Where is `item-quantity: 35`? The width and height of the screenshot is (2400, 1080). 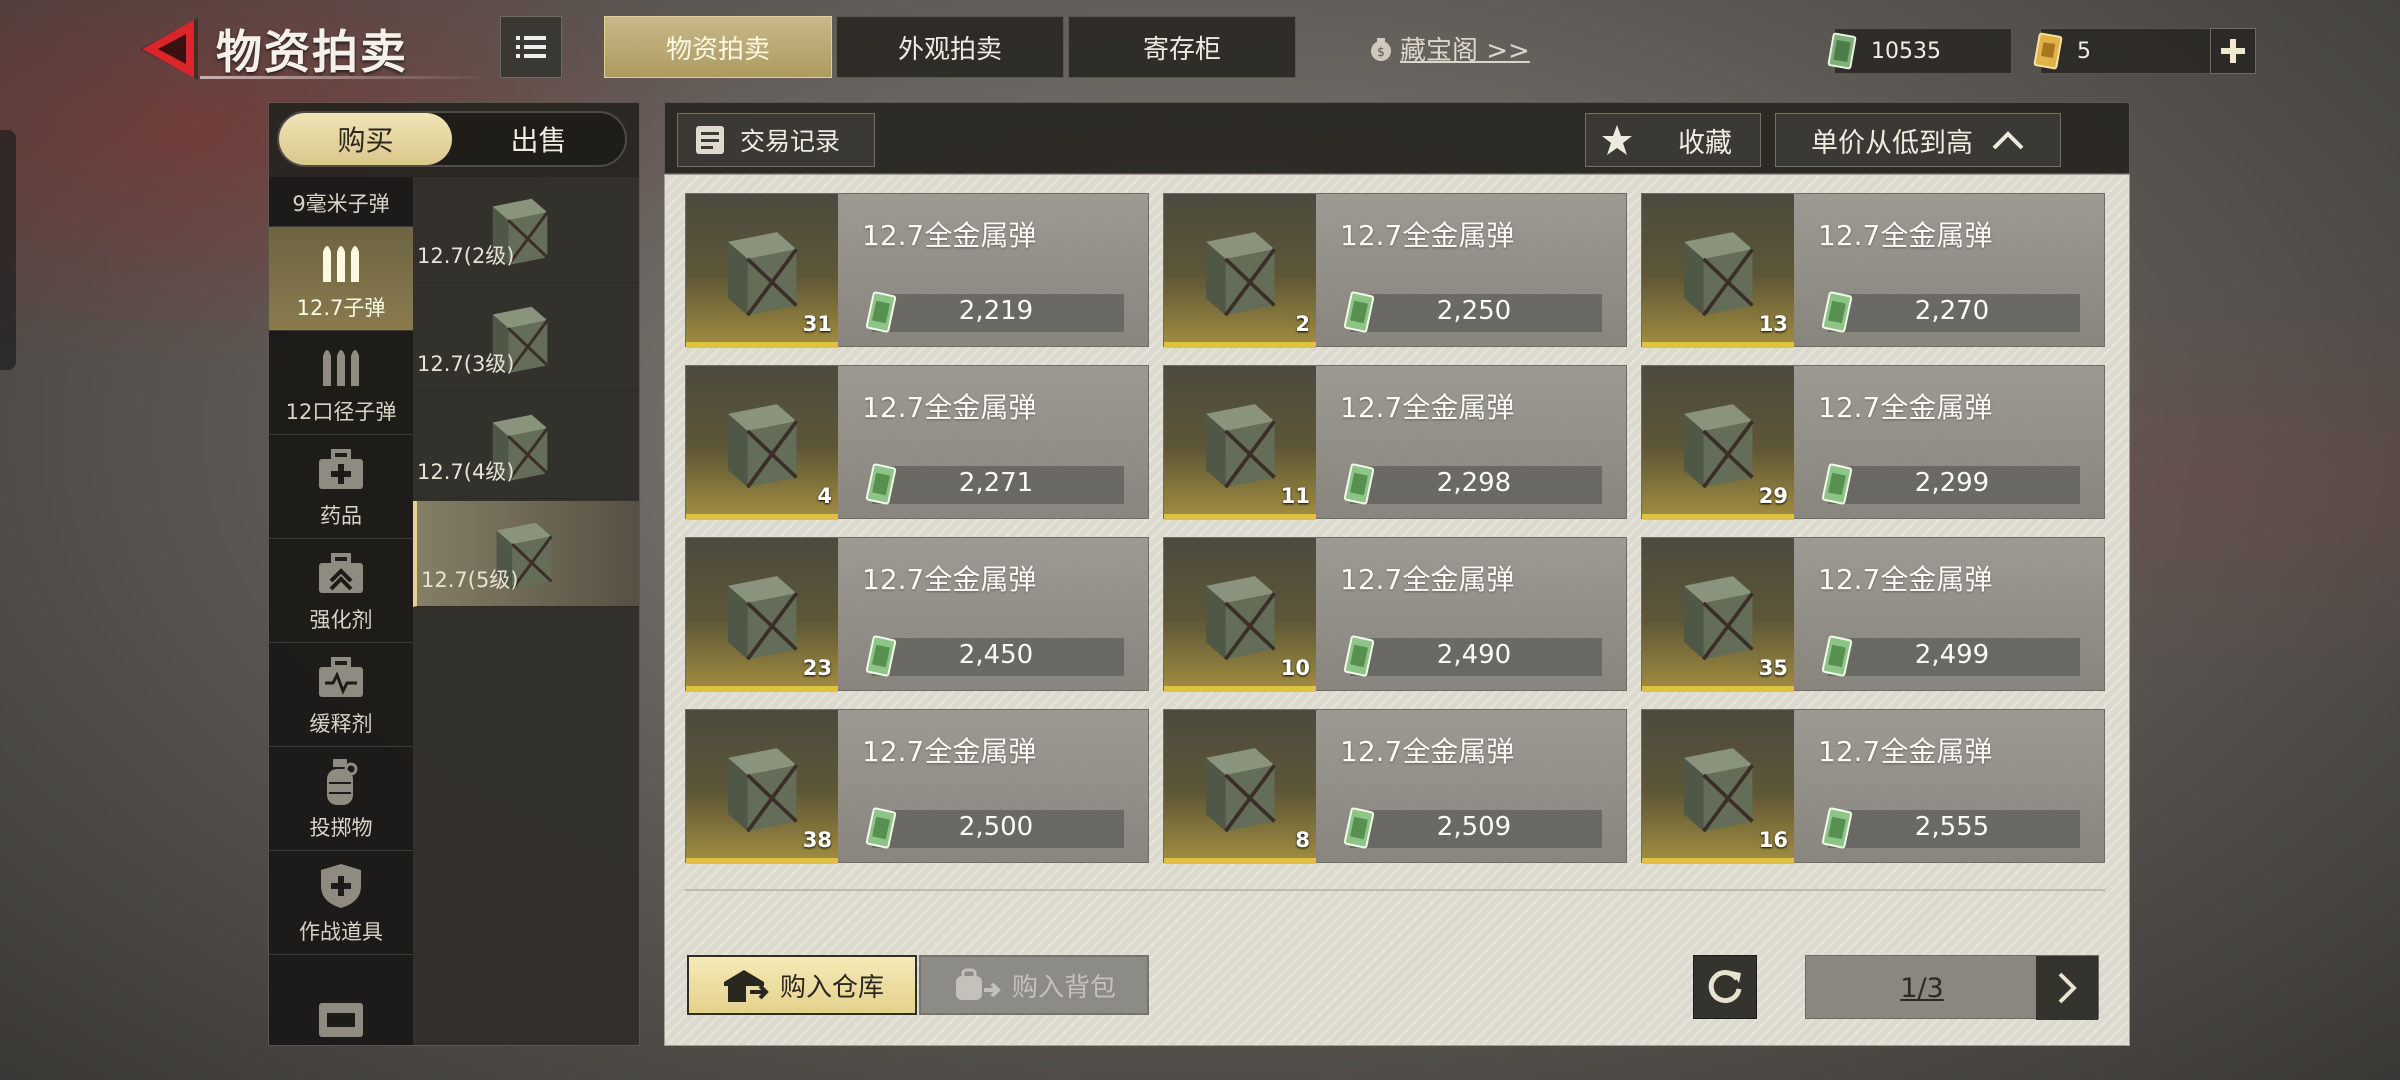
item-quantity: 35 is located at coordinates (1773, 668).